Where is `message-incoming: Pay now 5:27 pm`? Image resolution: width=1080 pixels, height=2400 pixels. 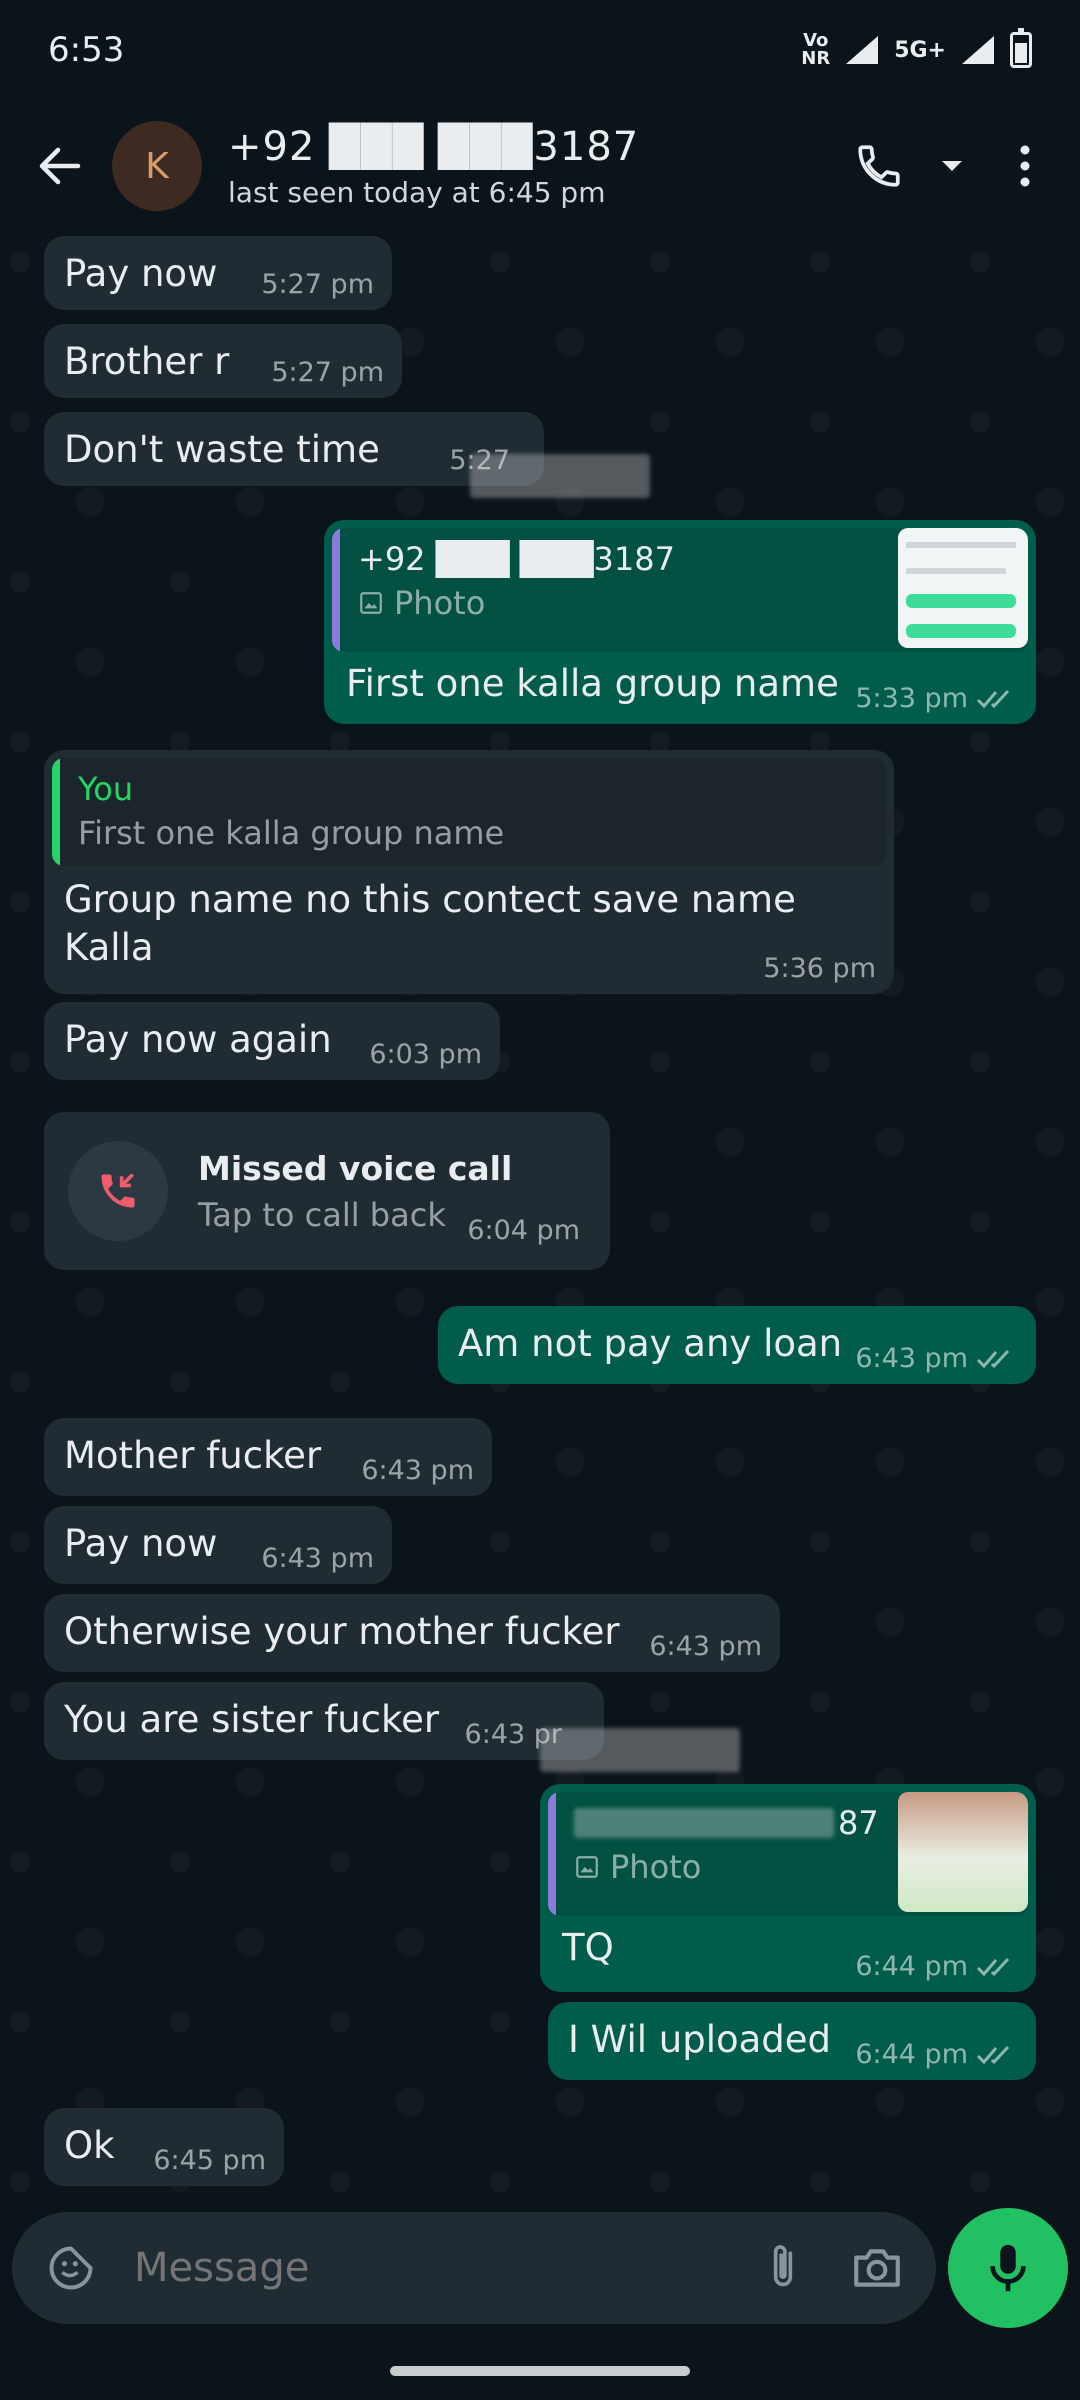 message-incoming: Pay now 5:27 pm is located at coordinates (218, 273).